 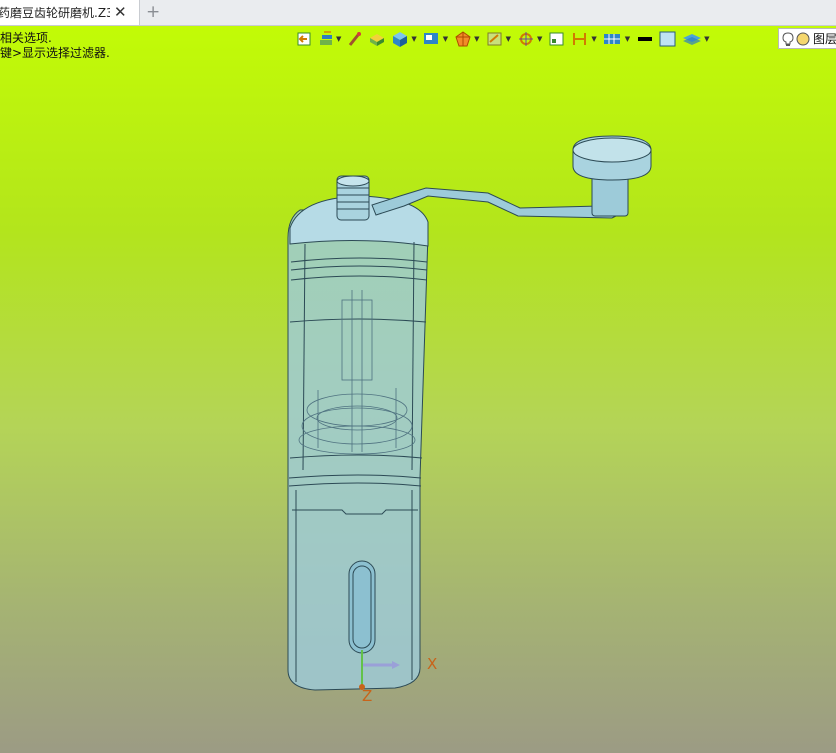 I want to click on x-axis-label: X, so click(x=432, y=664).